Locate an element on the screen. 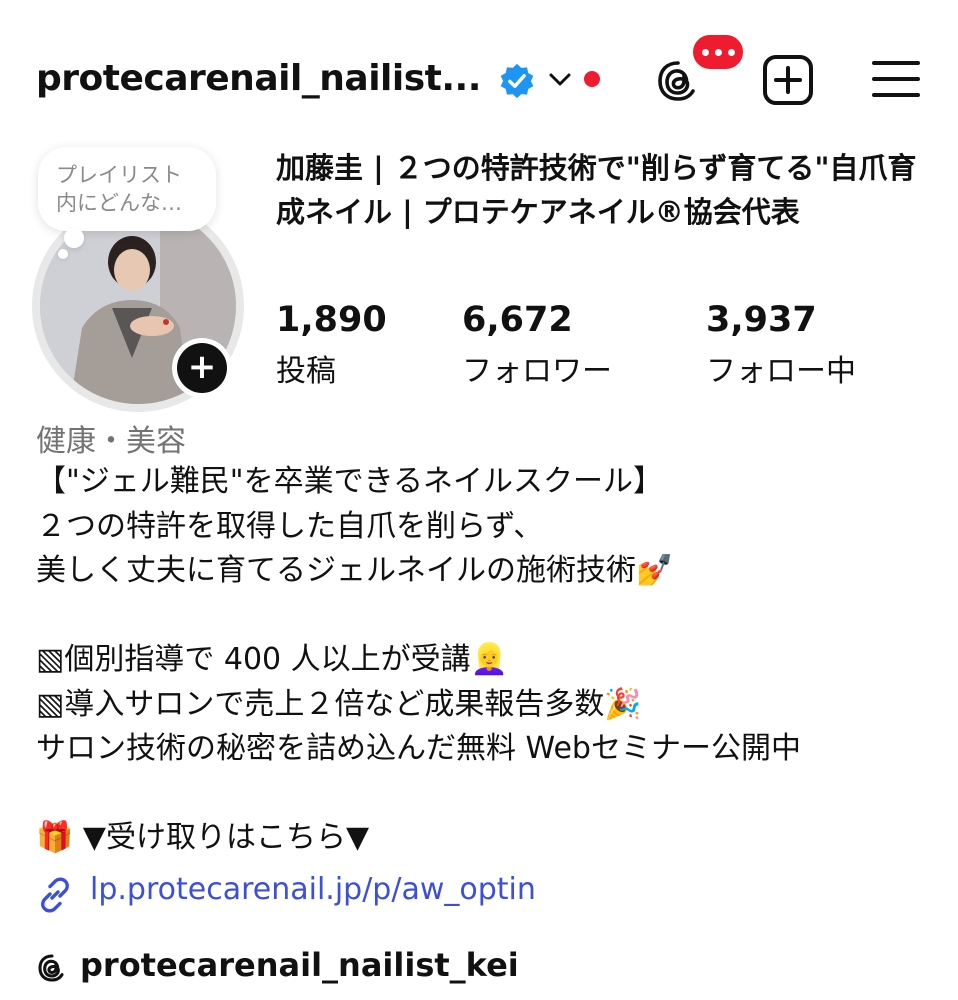 The image size is (958, 1000). note-bubble-tail is located at coordinates (74, 238).